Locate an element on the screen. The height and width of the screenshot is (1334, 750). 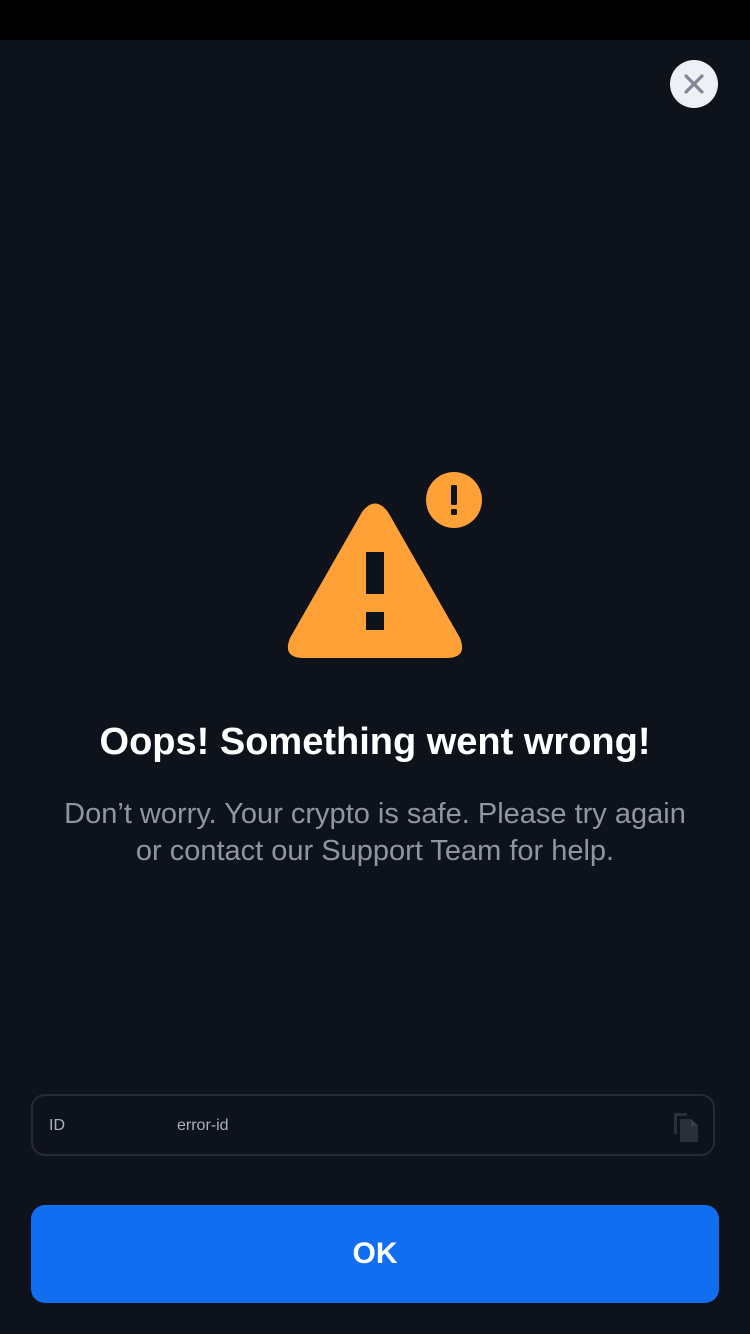
close-button is located at coordinates (694, 84).